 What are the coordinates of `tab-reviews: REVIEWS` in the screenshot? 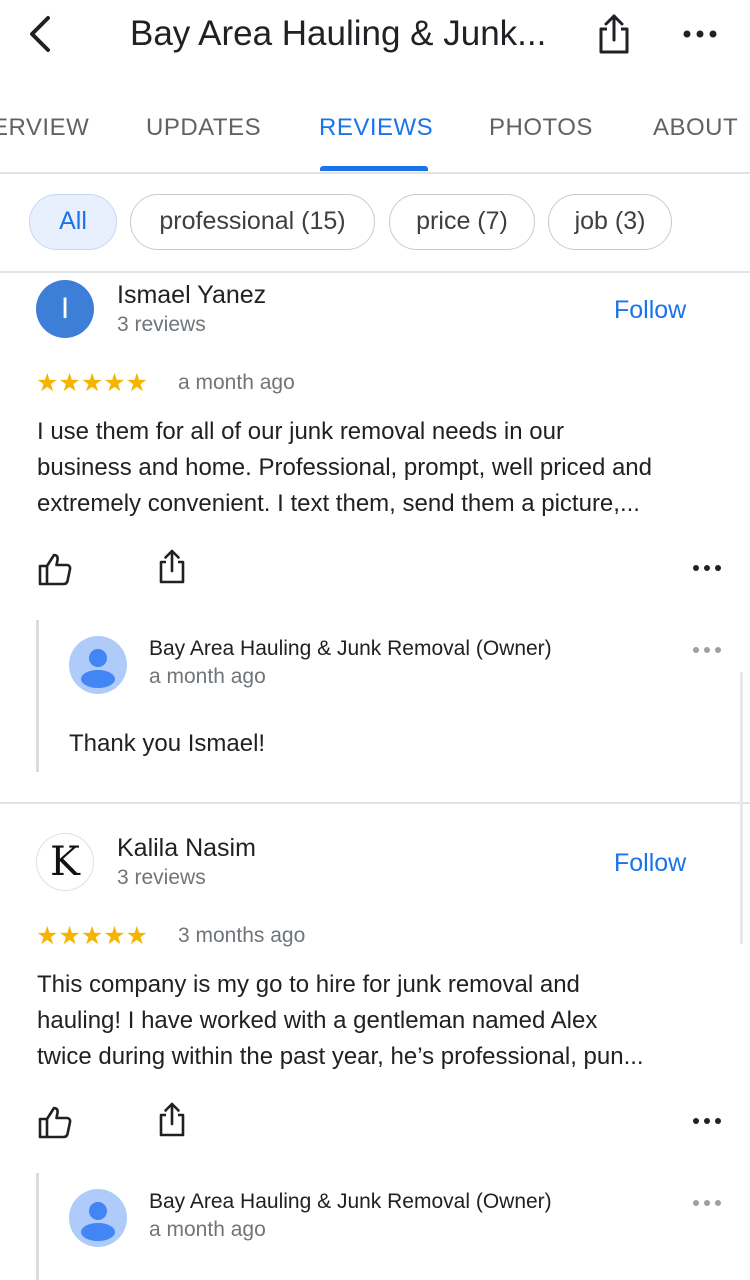 It's located at (376, 128).